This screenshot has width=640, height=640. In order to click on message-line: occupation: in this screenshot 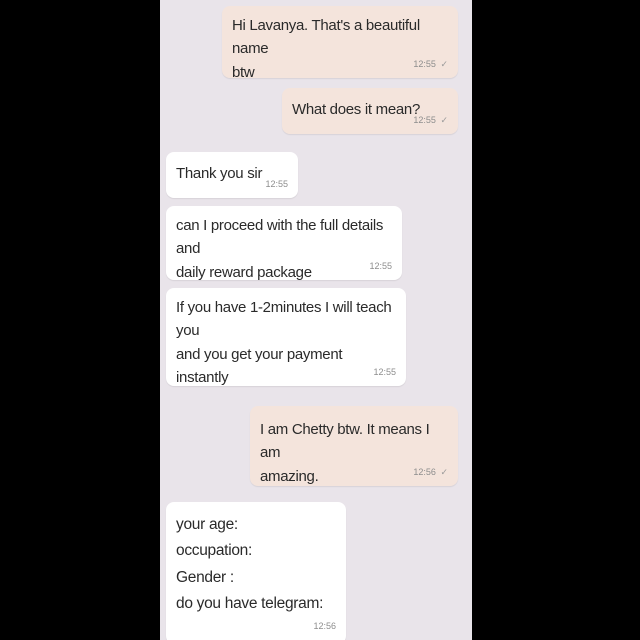, I will do `click(214, 551)`.